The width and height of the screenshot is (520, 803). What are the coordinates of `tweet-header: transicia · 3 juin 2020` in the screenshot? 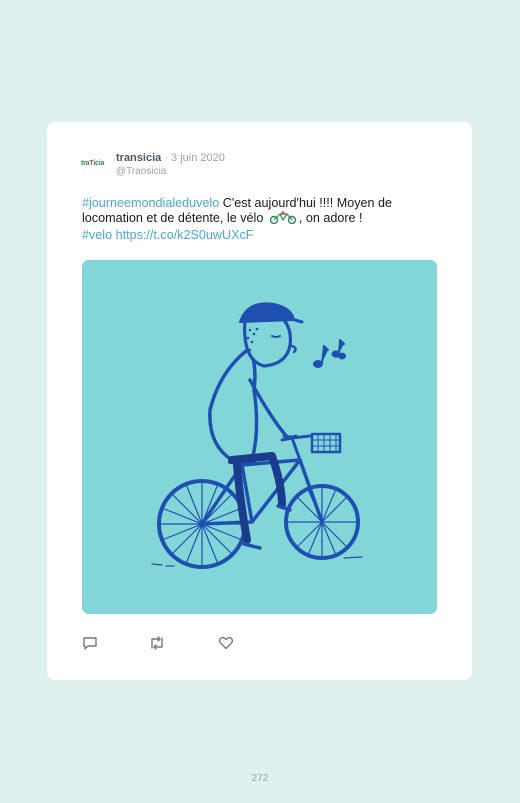 It's located at (170, 158).